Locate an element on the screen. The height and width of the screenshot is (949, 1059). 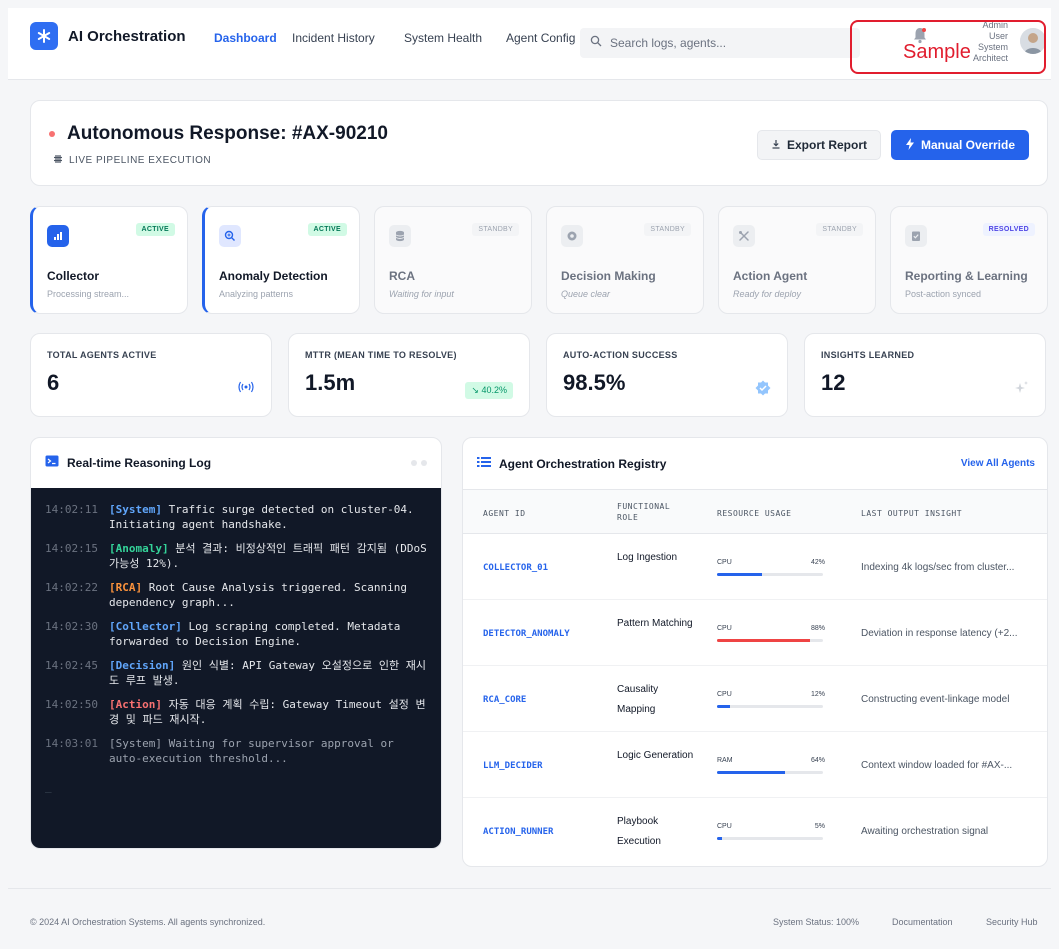
search-icon is located at coordinates (596, 43).